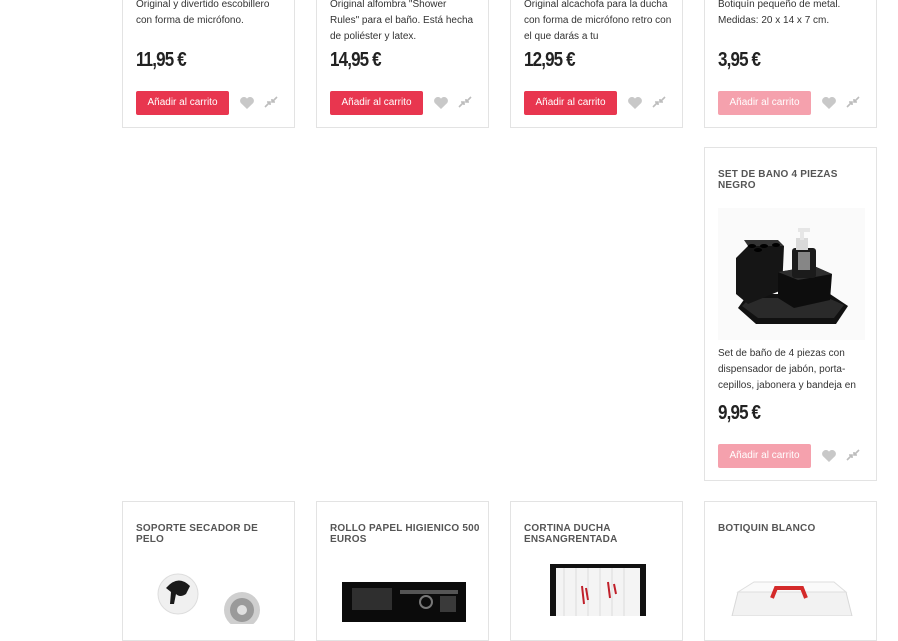  What do you see at coordinates (739, 413) in the screenshot?
I see `product-price: 9,95 €` at bounding box center [739, 413].